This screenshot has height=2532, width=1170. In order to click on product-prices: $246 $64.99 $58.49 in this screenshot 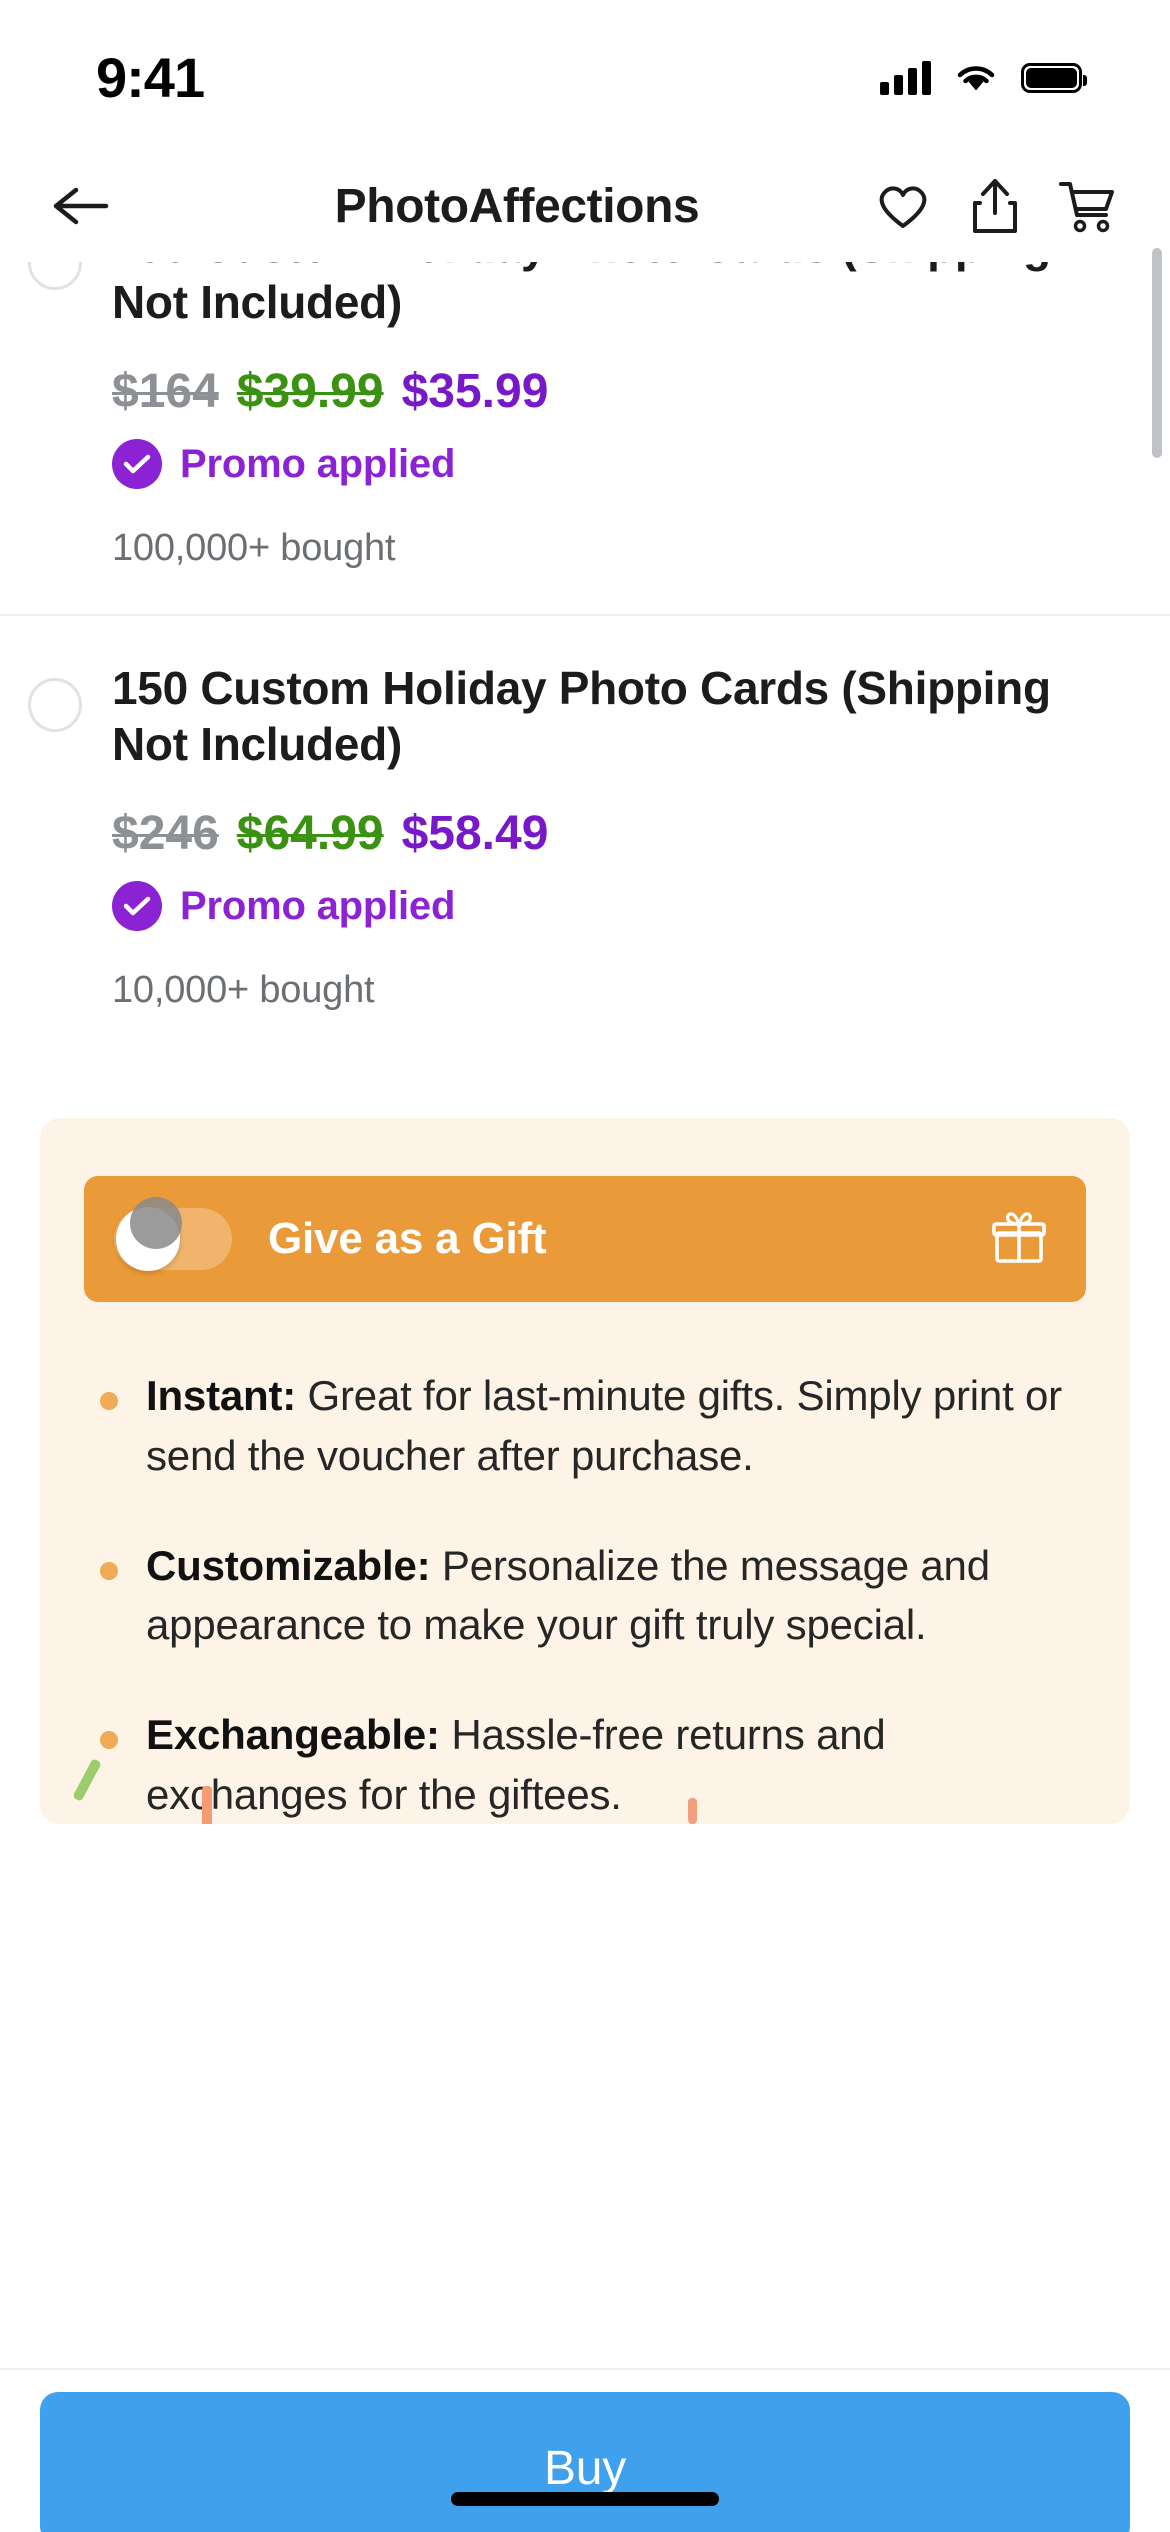, I will do `click(621, 833)`.